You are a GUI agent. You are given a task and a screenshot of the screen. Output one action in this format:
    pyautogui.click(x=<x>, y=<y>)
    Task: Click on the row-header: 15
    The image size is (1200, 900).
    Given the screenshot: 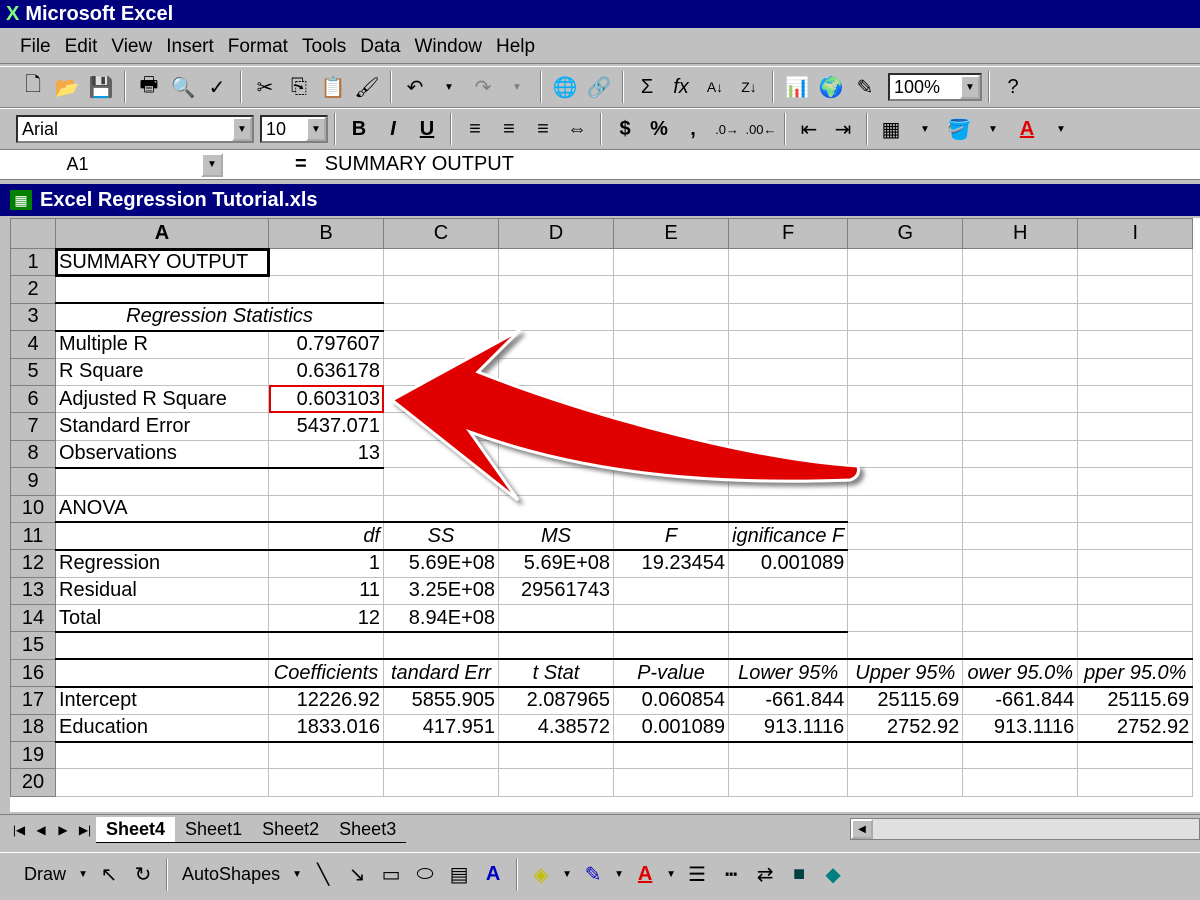 What is the action you would take?
    pyautogui.click(x=33, y=645)
    